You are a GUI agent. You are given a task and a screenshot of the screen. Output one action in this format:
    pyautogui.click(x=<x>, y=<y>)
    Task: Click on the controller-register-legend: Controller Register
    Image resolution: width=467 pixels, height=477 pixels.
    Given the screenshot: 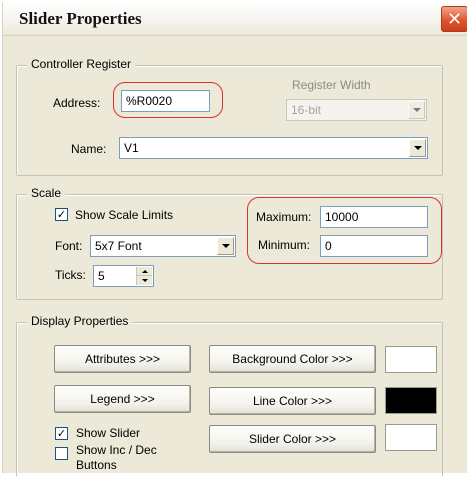 What is the action you would take?
    pyautogui.click(x=81, y=64)
    